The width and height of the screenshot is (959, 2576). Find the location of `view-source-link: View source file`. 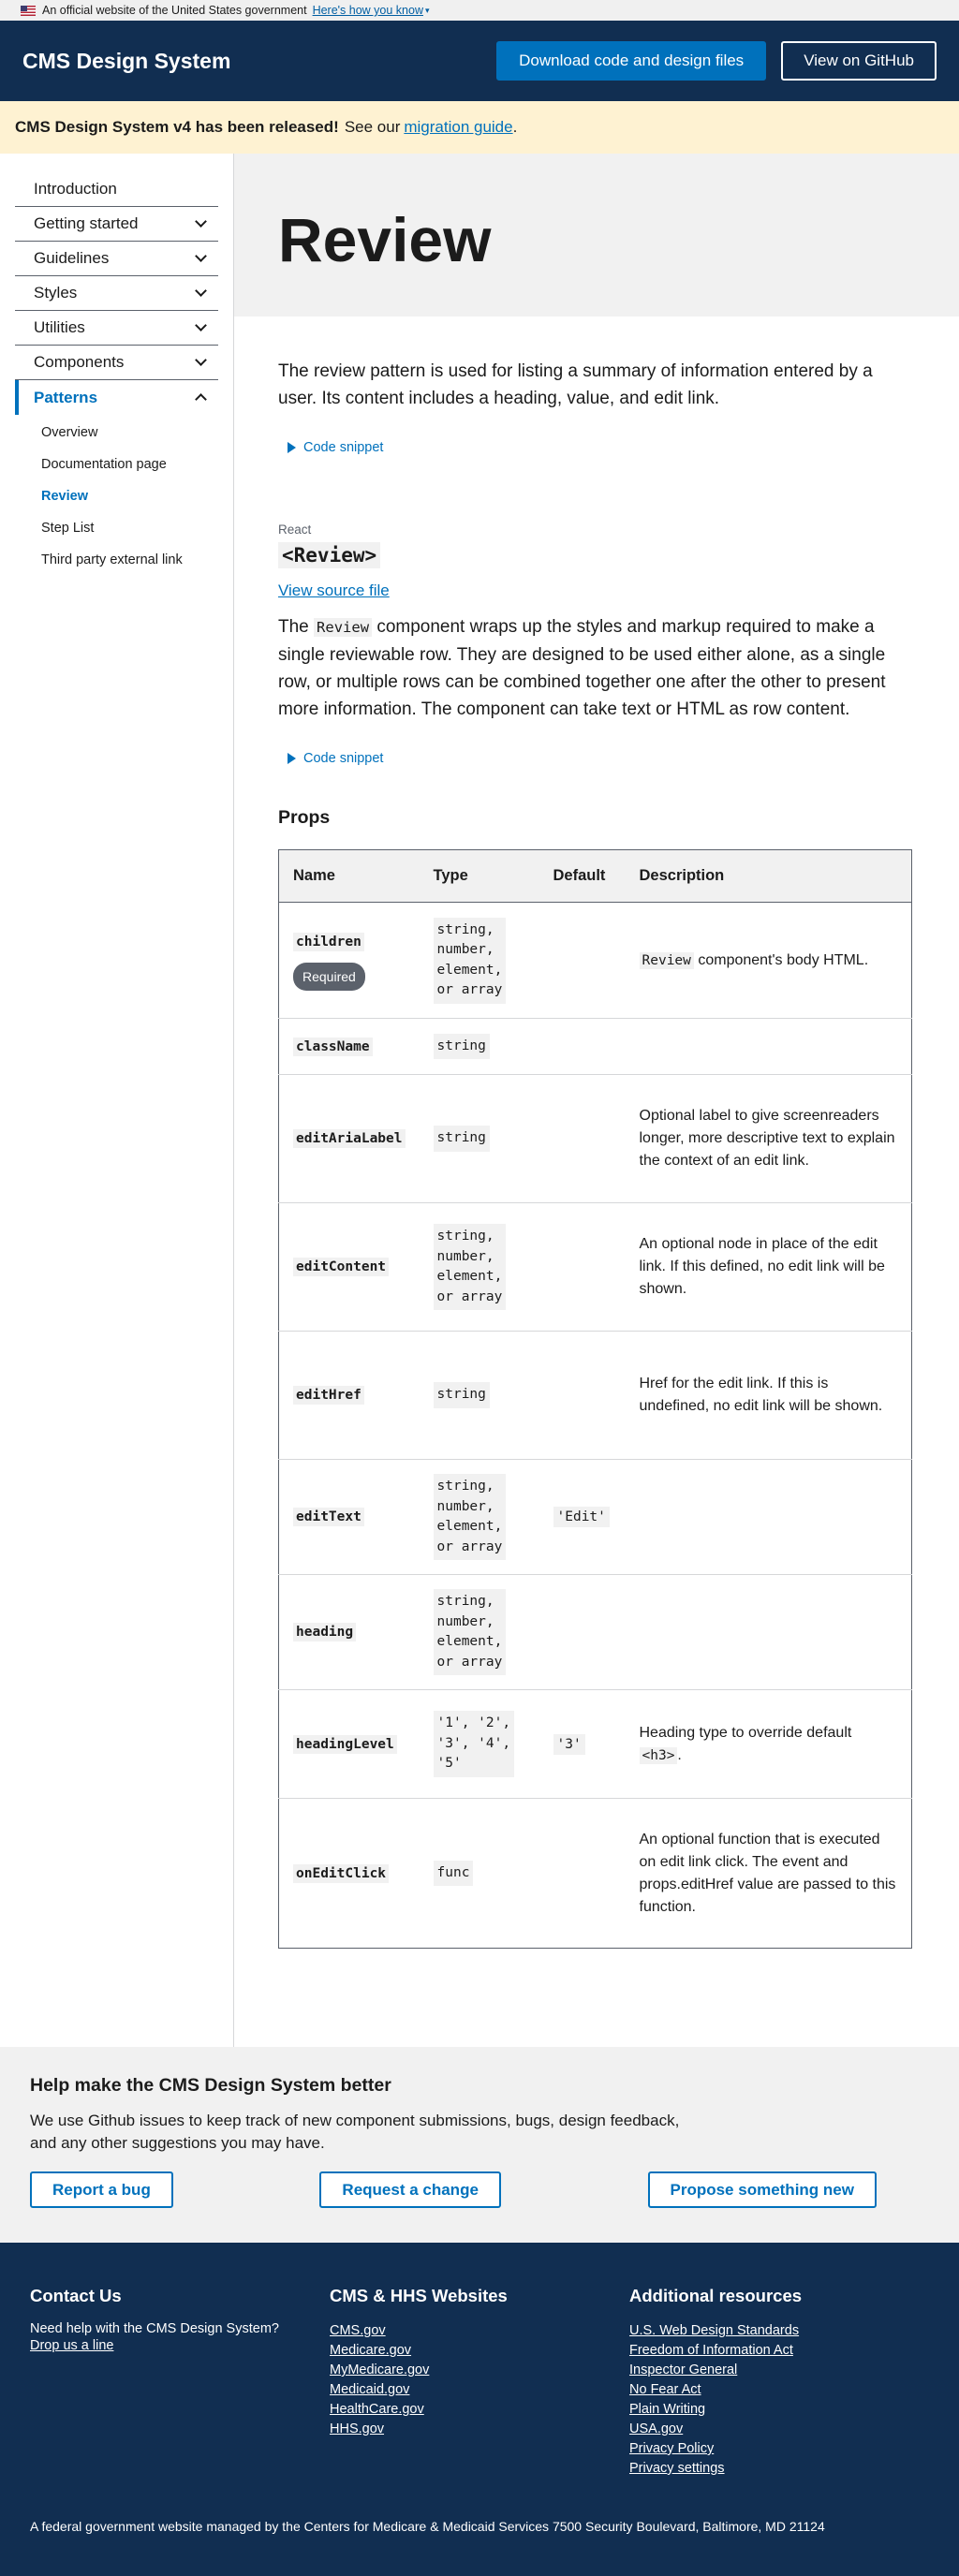

view-source-link: View source file is located at coordinates (596, 590).